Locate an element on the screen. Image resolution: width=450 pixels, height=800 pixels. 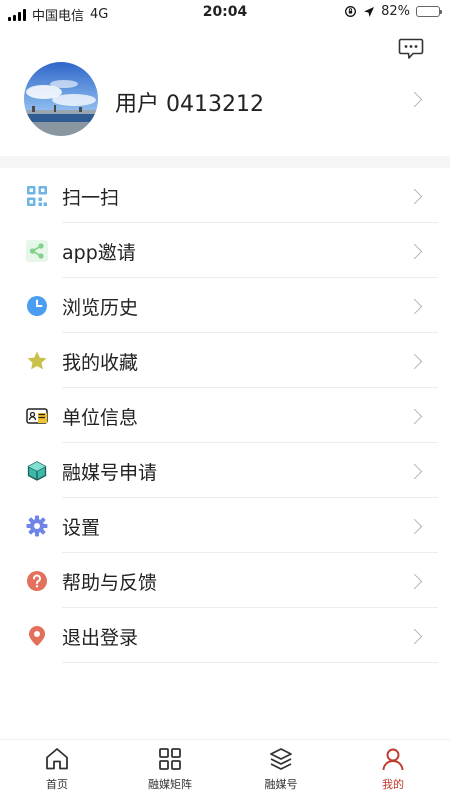
menu-item-help-feedback: 帮助与反馈 is located at coordinates (225, 580).